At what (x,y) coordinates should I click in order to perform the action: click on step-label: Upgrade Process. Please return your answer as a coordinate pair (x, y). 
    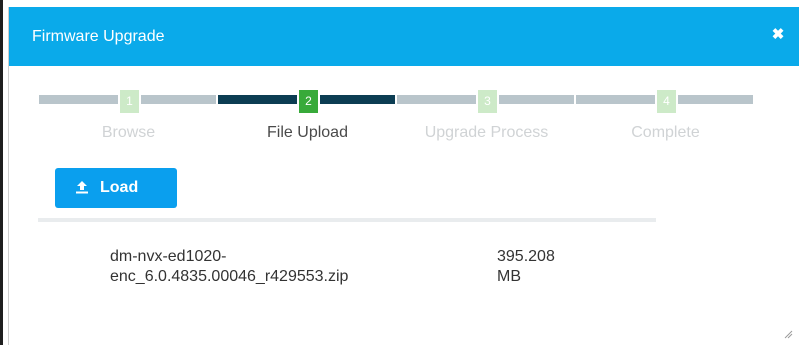
    Looking at the image, I should click on (486, 132).